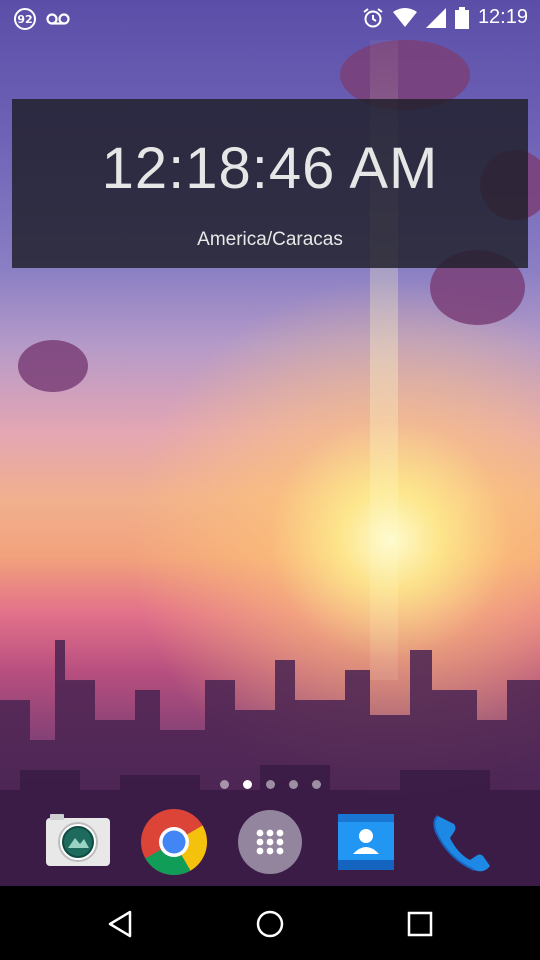  I want to click on phone-app-button, so click(462, 842).